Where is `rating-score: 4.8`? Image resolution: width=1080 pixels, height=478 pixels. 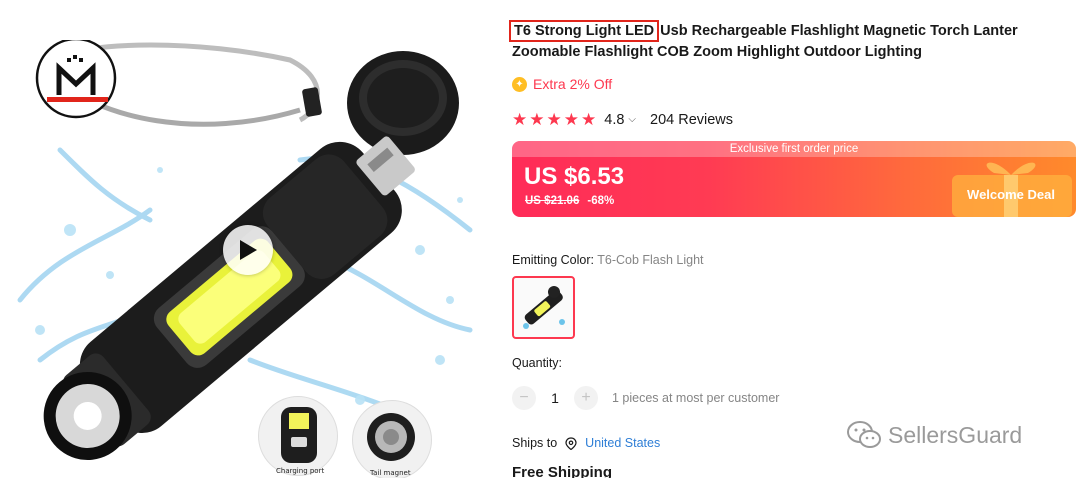 rating-score: 4.8 is located at coordinates (614, 120).